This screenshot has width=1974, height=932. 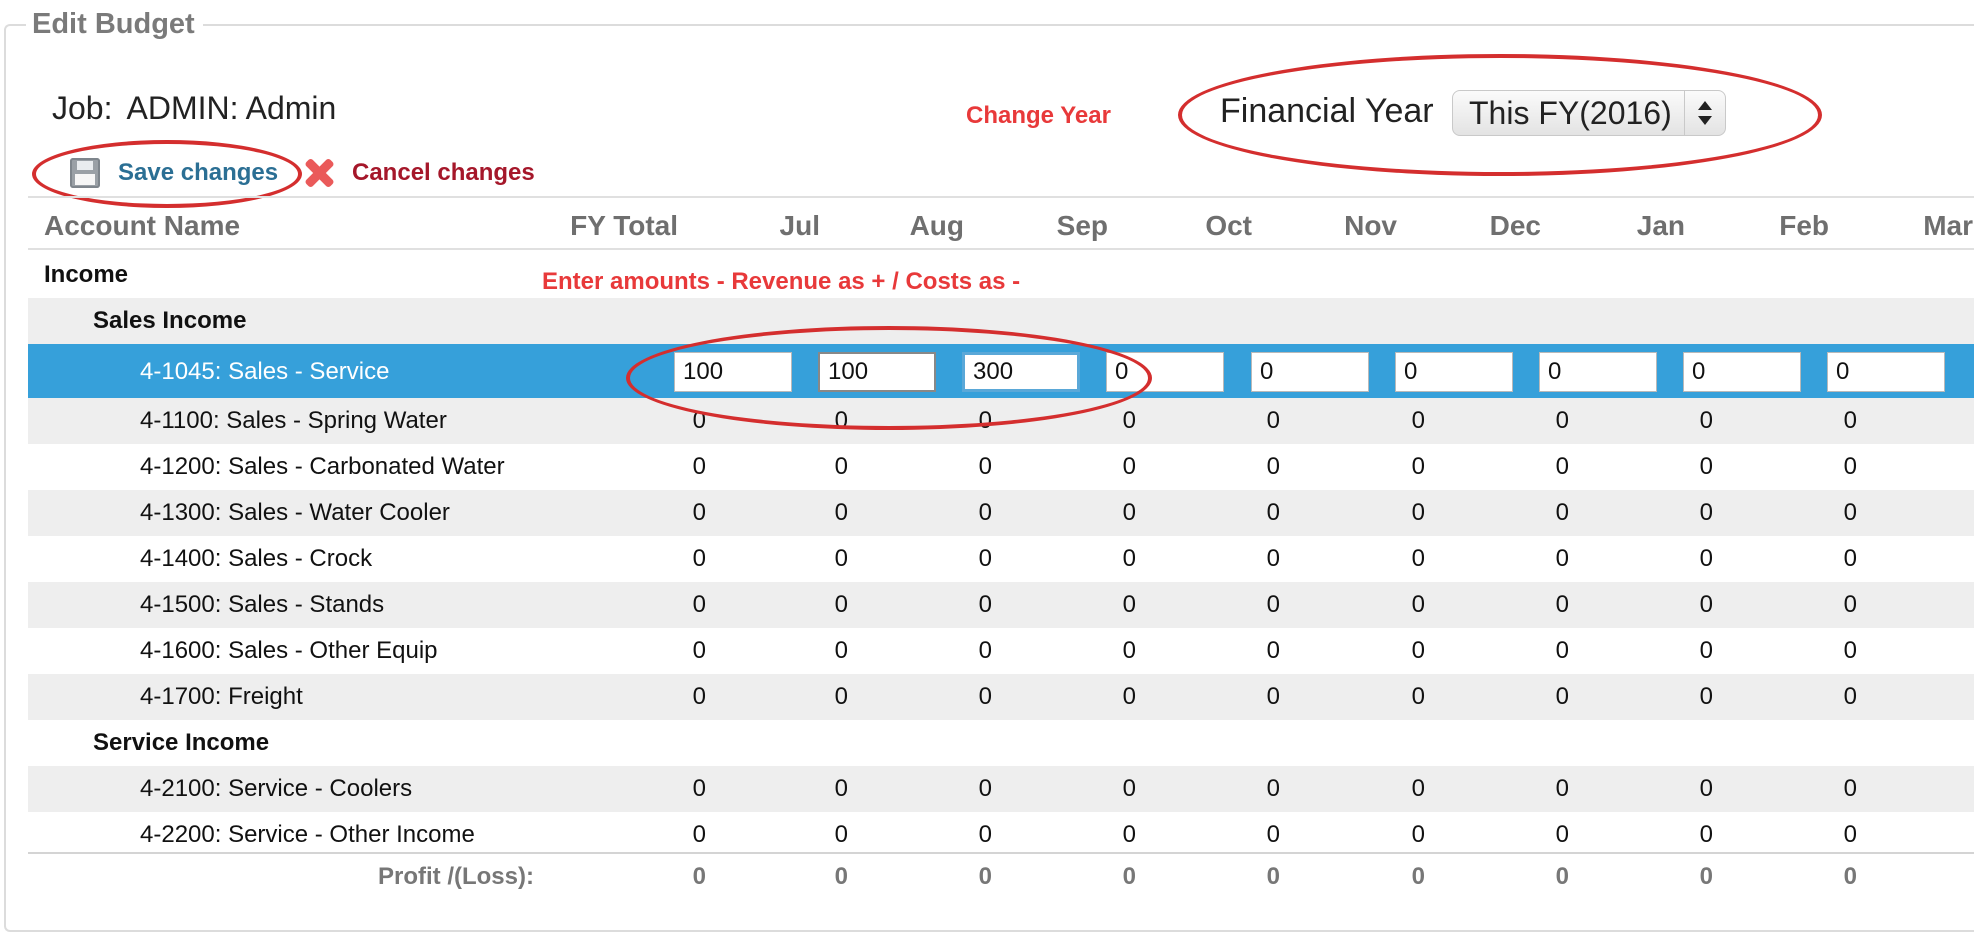 I want to click on amount-input-feb, so click(x=1742, y=372).